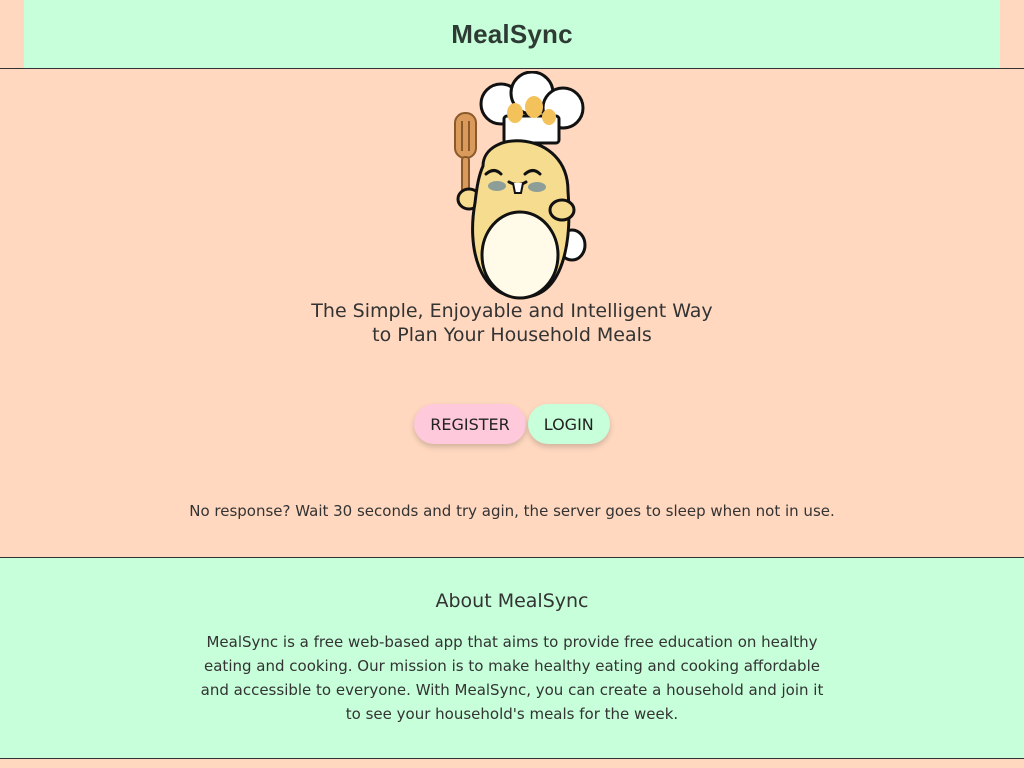  Describe the element at coordinates (520, 185) in the screenshot. I see `chef-bunny-mascot-icon` at that location.